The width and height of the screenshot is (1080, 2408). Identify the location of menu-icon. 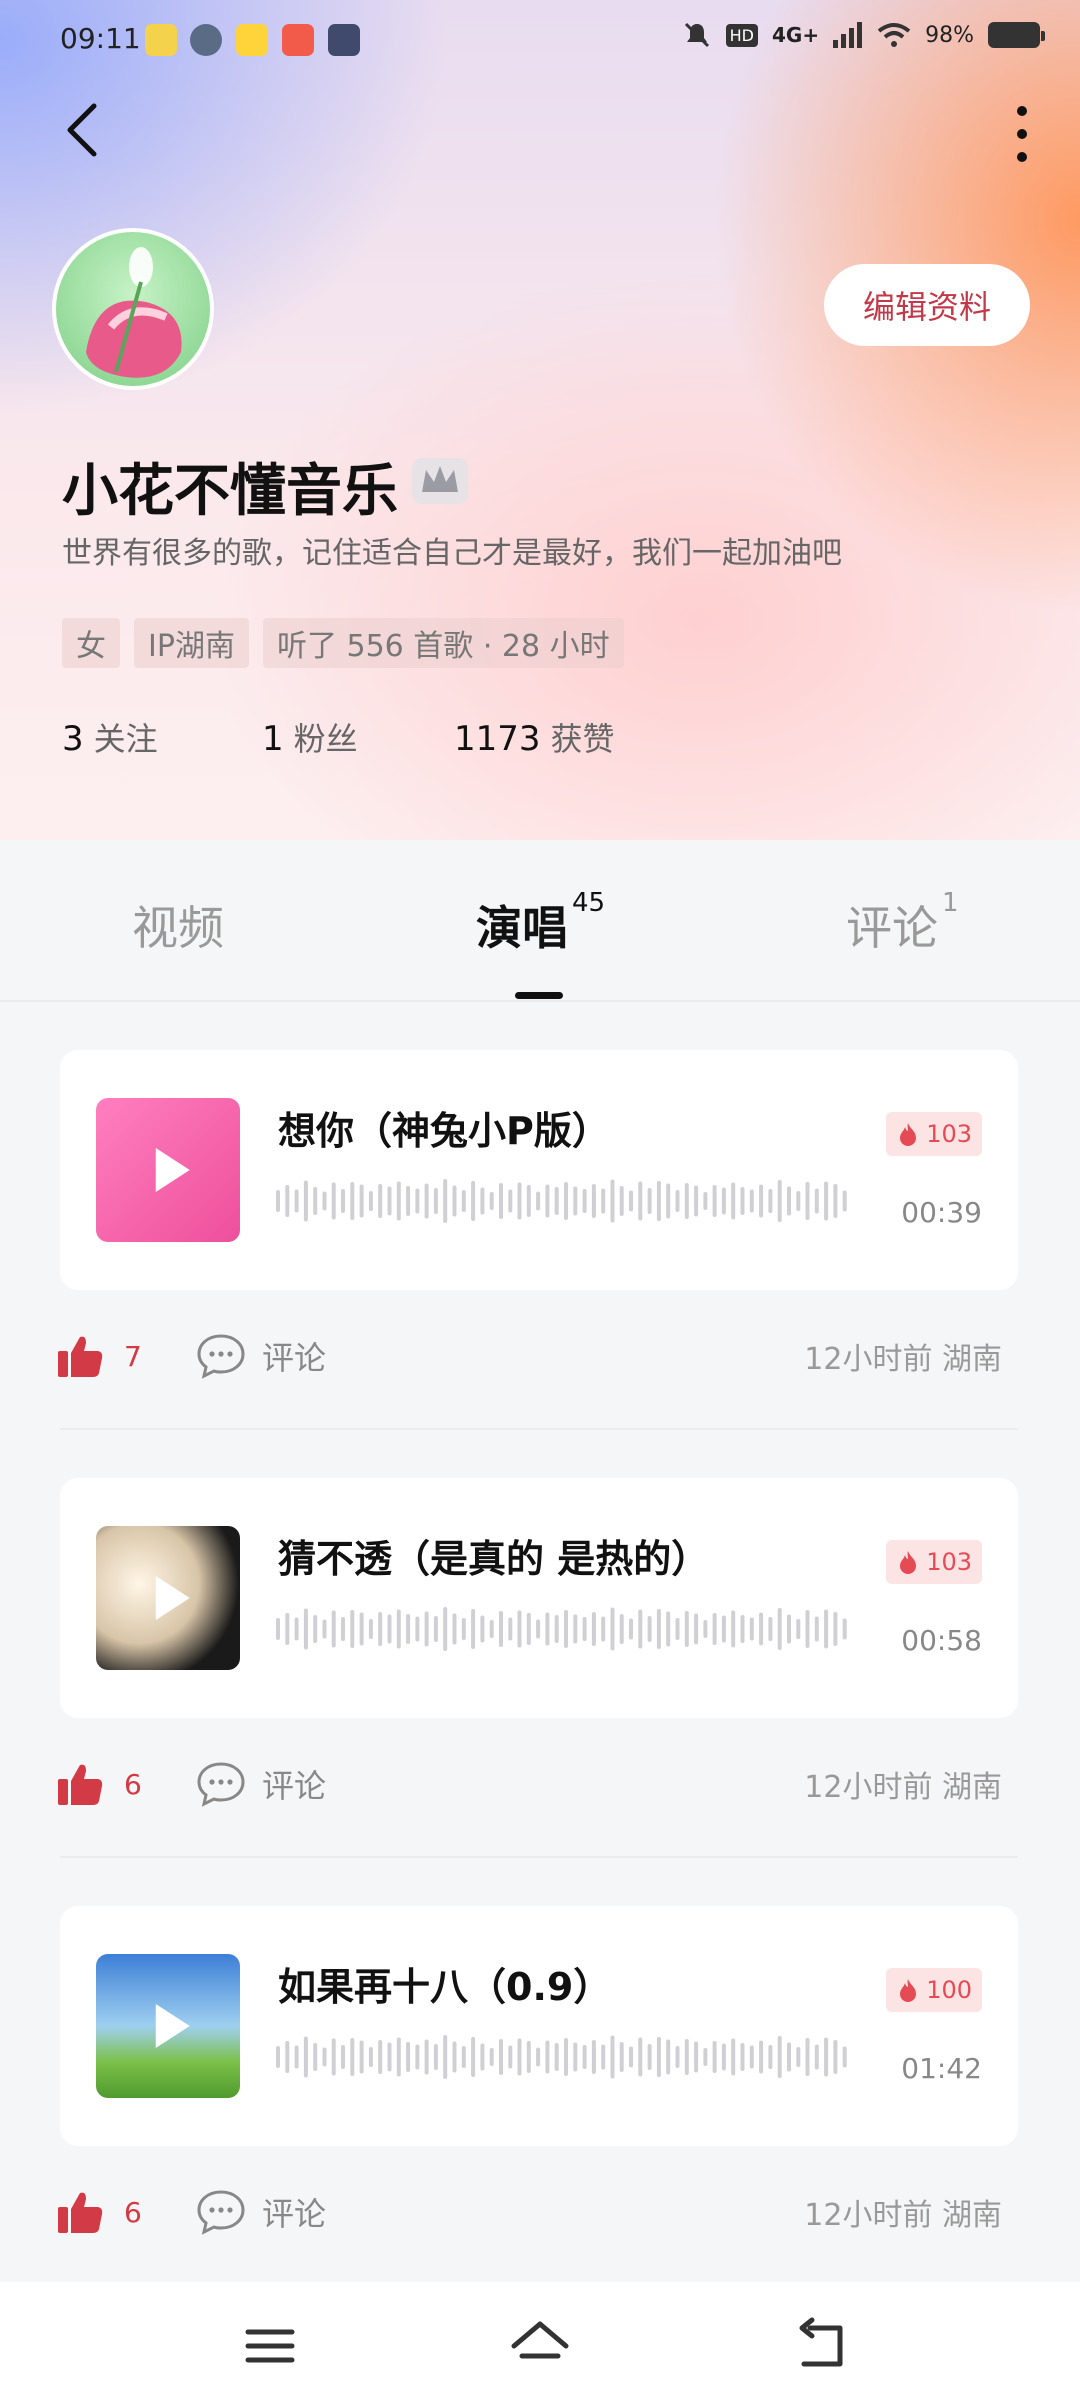
(270, 2346).